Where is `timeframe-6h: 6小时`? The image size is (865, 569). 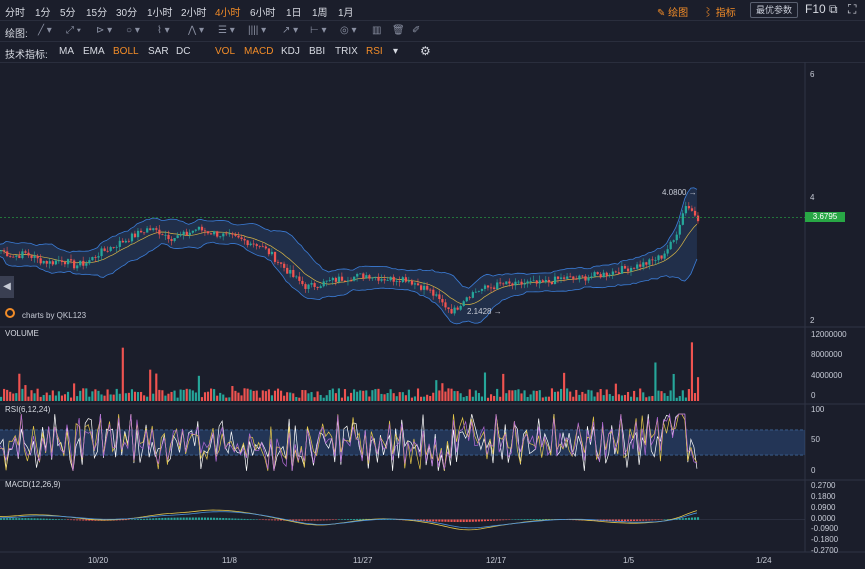 timeframe-6h: 6小时 is located at coordinates (263, 11).